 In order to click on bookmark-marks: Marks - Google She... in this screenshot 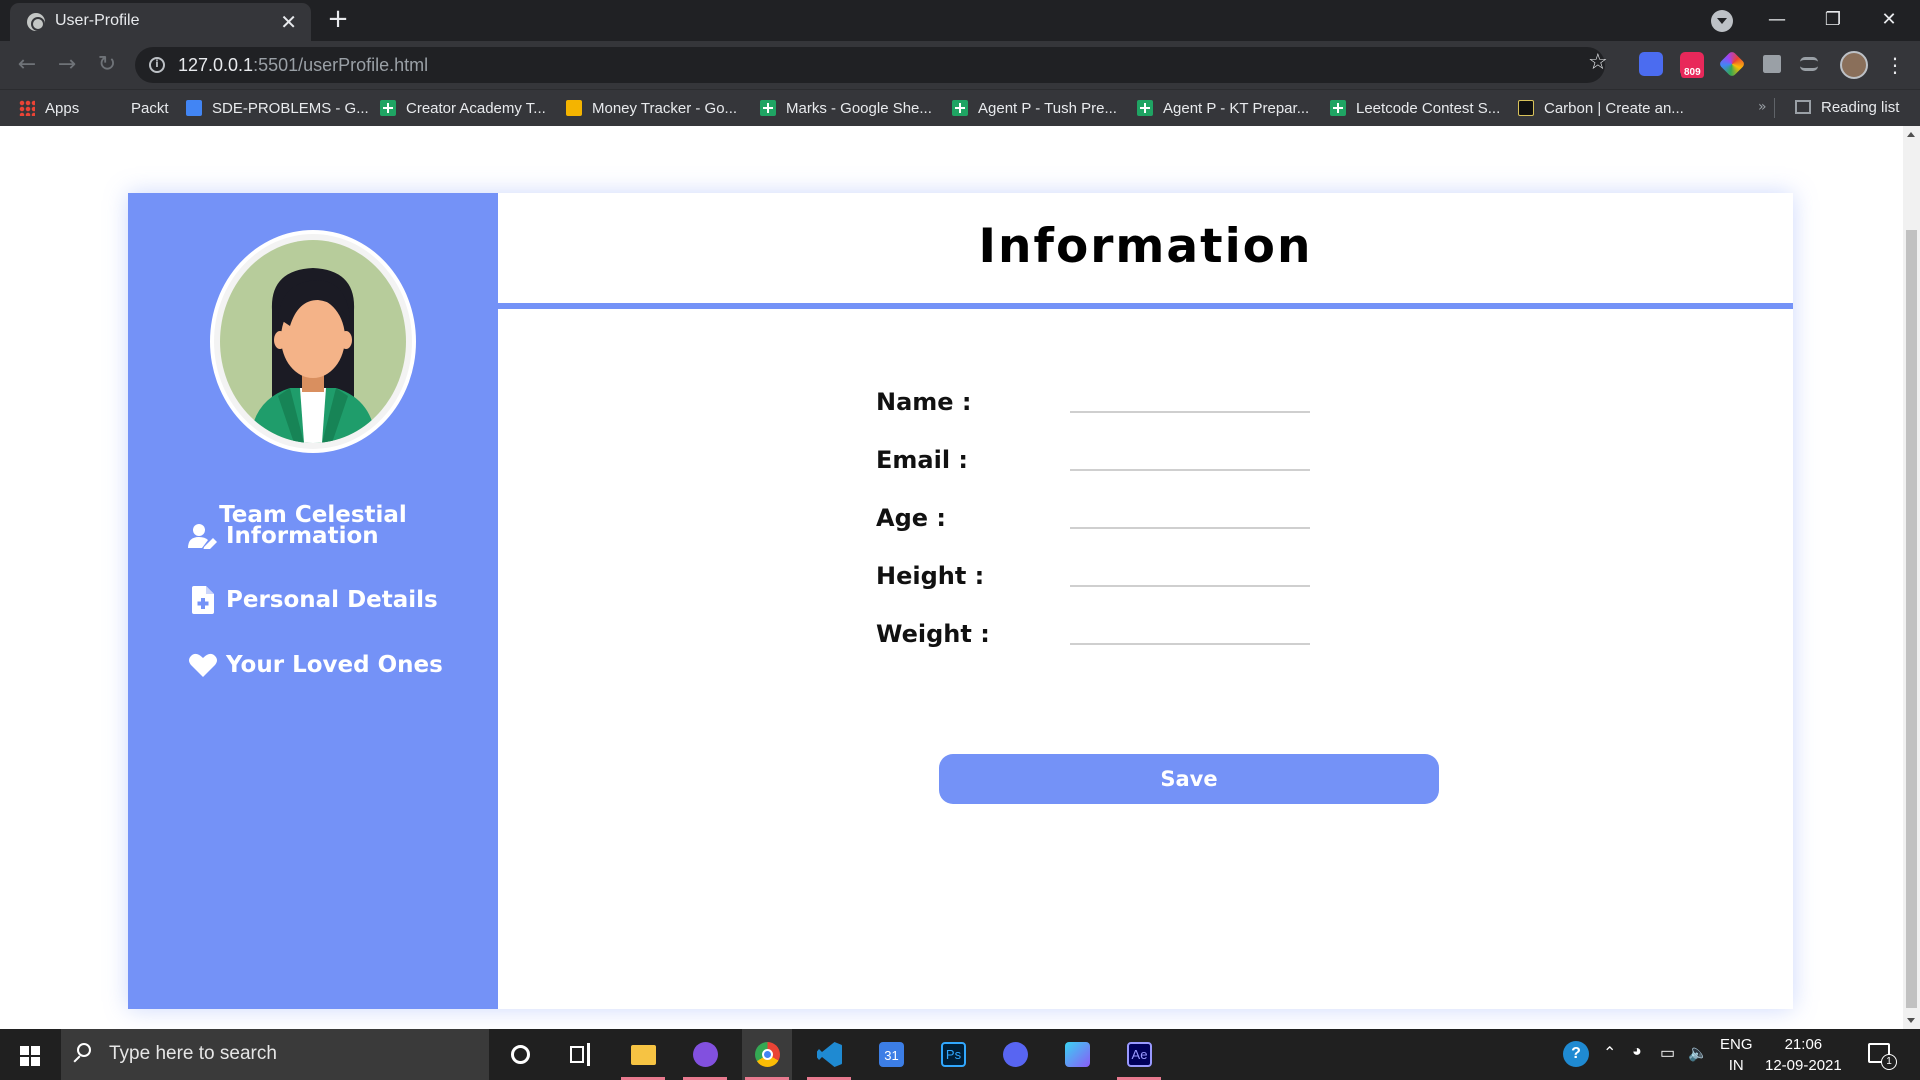, I will do `click(846, 109)`.